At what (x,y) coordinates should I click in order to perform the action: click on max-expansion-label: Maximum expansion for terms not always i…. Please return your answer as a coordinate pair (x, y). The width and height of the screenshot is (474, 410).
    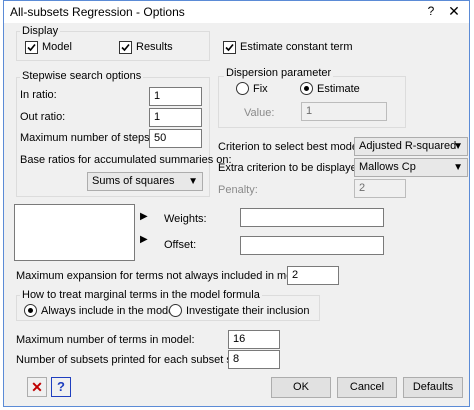
    Looking at the image, I should click on (163, 276).